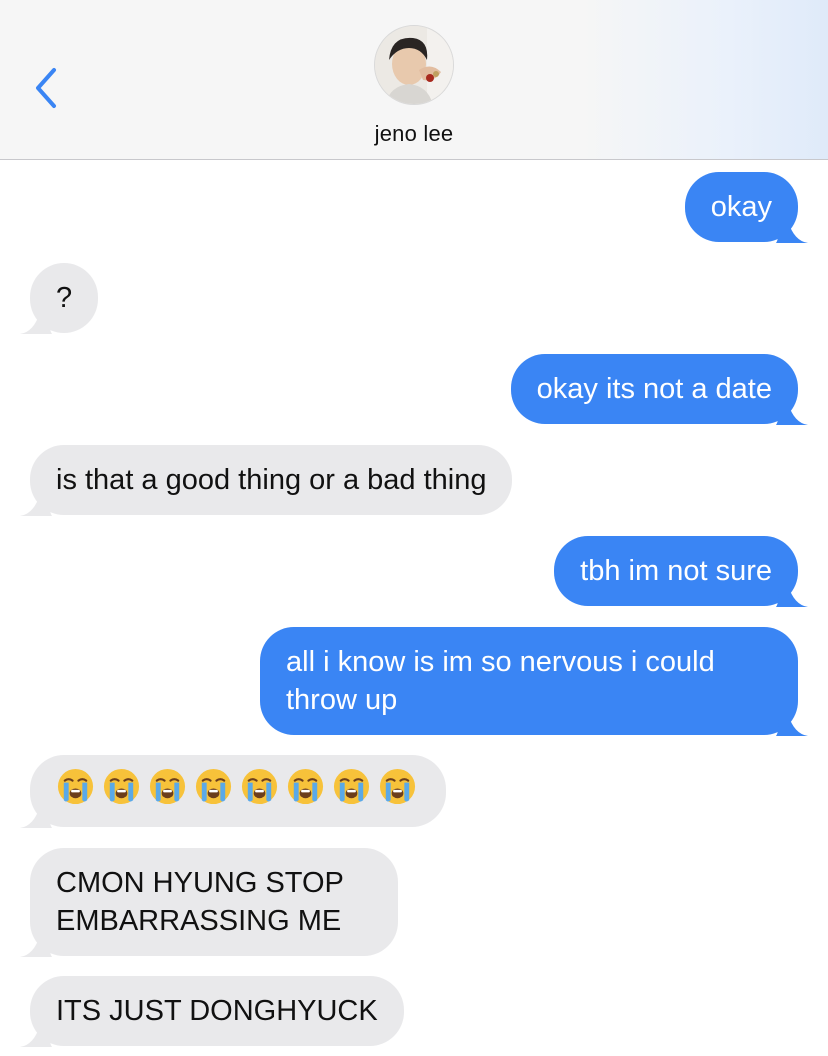  Describe the element at coordinates (209, 902) in the screenshot. I see `message-bubble-received: CMON HYUNG STOP EMBARRASSING ME` at that location.